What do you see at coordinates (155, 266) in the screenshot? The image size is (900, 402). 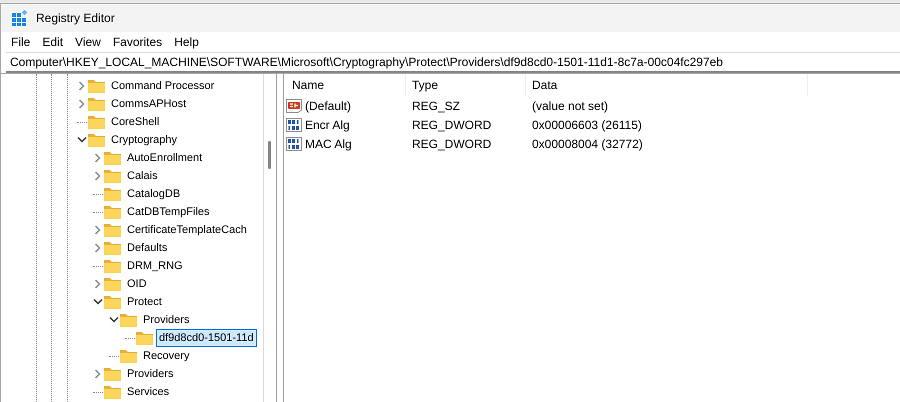 I see `tree-item: DRM_RNG` at bounding box center [155, 266].